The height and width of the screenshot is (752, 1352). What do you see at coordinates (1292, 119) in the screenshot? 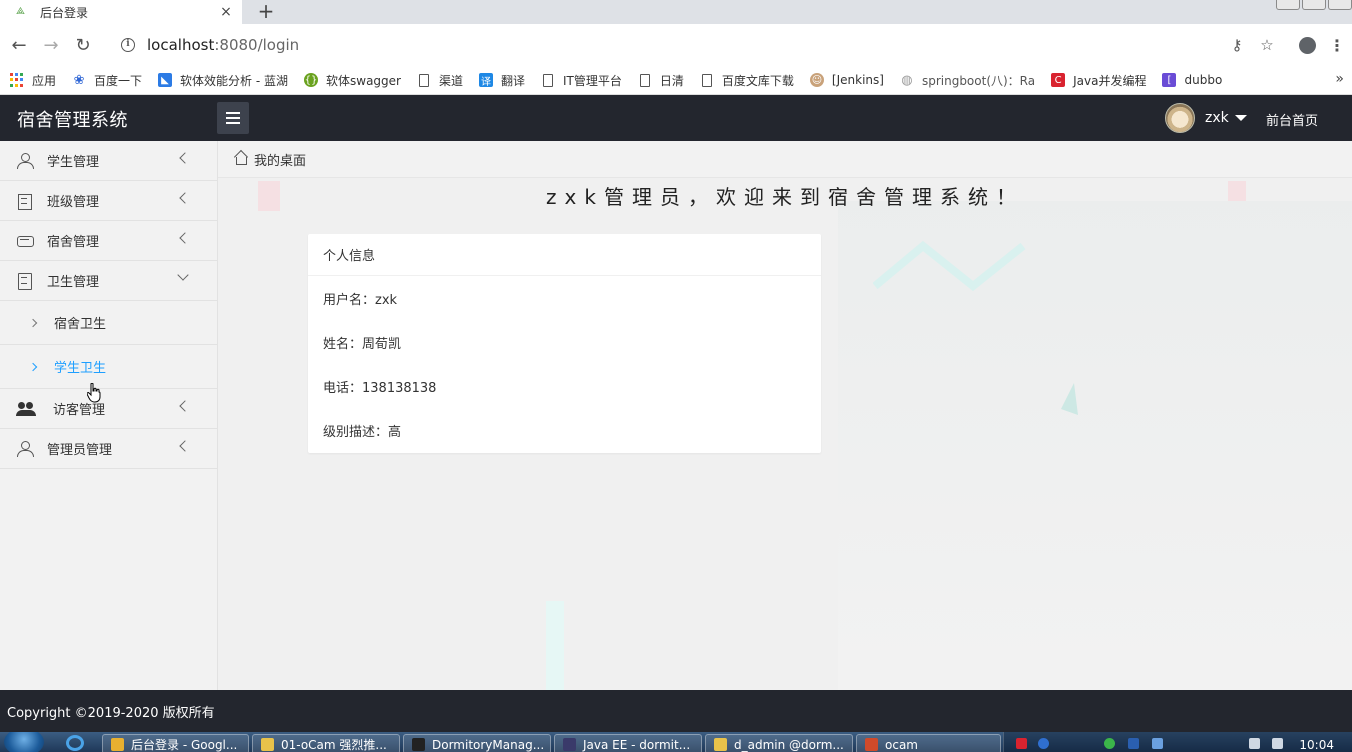
I see `front-home-link: 前台首页` at bounding box center [1292, 119].